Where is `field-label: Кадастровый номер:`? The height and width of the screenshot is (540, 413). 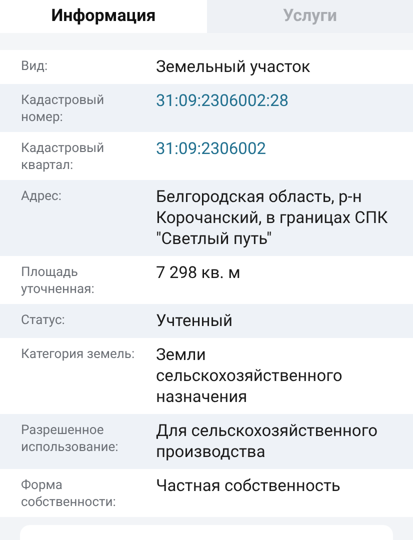
field-label: Кадастровый номер: is located at coordinates (63, 109).